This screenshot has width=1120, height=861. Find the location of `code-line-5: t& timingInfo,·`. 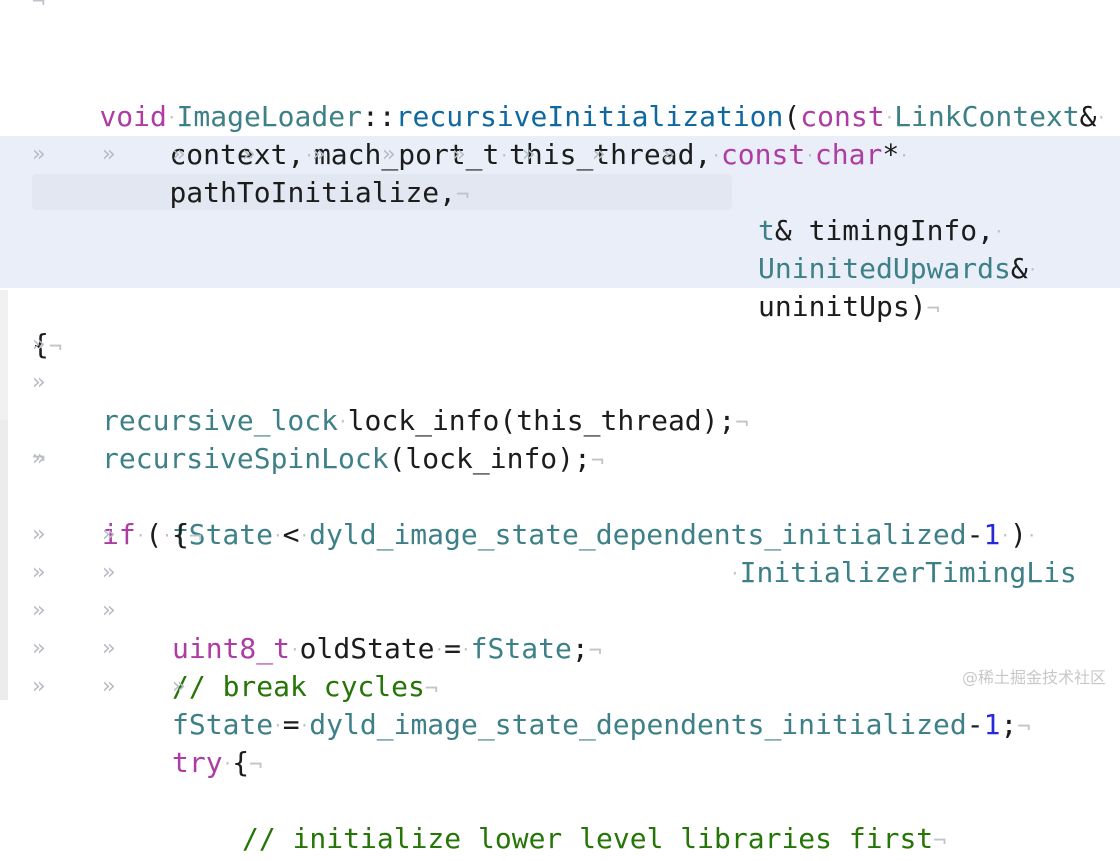

code-line-5: t& timingInfo,· is located at coordinates (560, 210).